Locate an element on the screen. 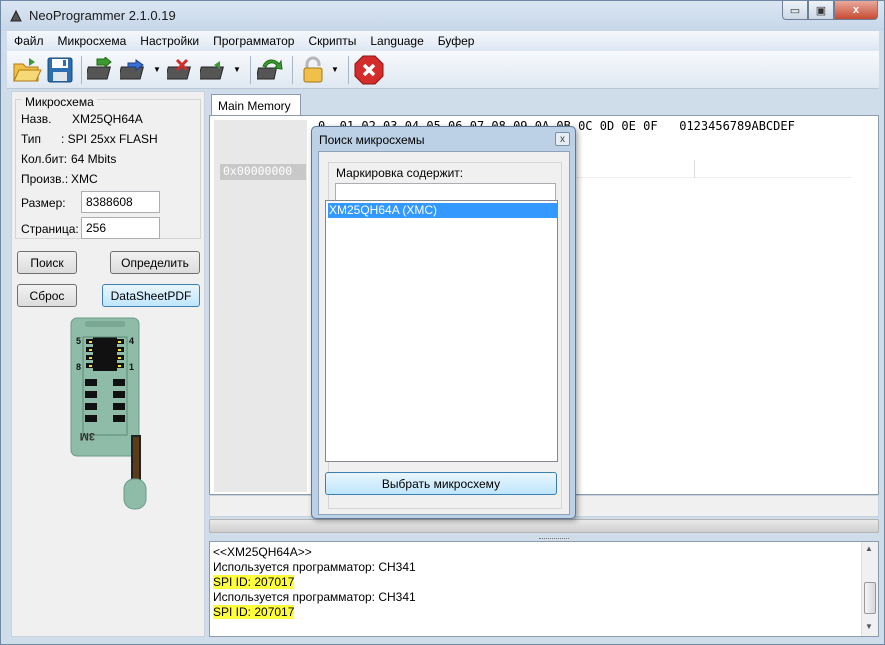 Image resolution: width=885 pixels, height=645 pixels. address-column: 0x00000000 is located at coordinates (260, 306).